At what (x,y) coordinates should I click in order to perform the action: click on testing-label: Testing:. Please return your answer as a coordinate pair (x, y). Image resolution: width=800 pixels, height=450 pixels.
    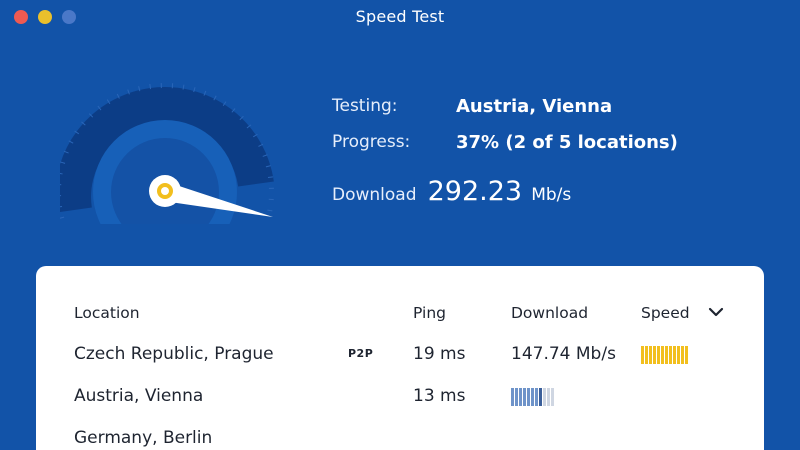
    Looking at the image, I should click on (365, 106).